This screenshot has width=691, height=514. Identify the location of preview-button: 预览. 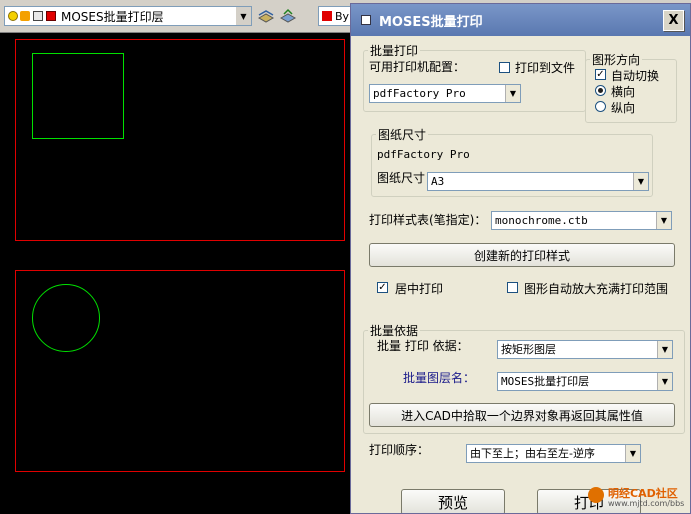
(453, 501).